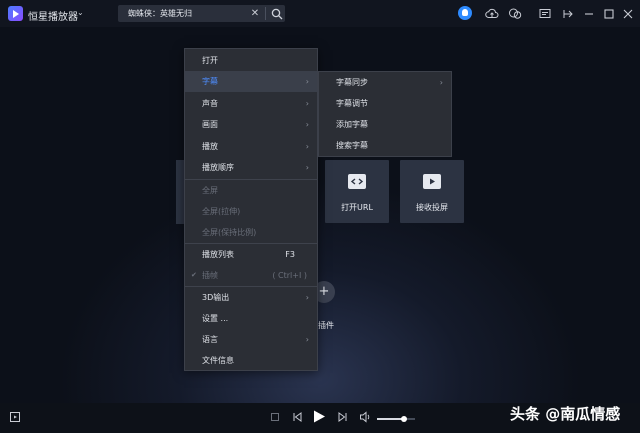 Image resolution: width=640 pixels, height=433 pixels. I want to click on stop-icon, so click(275, 418).